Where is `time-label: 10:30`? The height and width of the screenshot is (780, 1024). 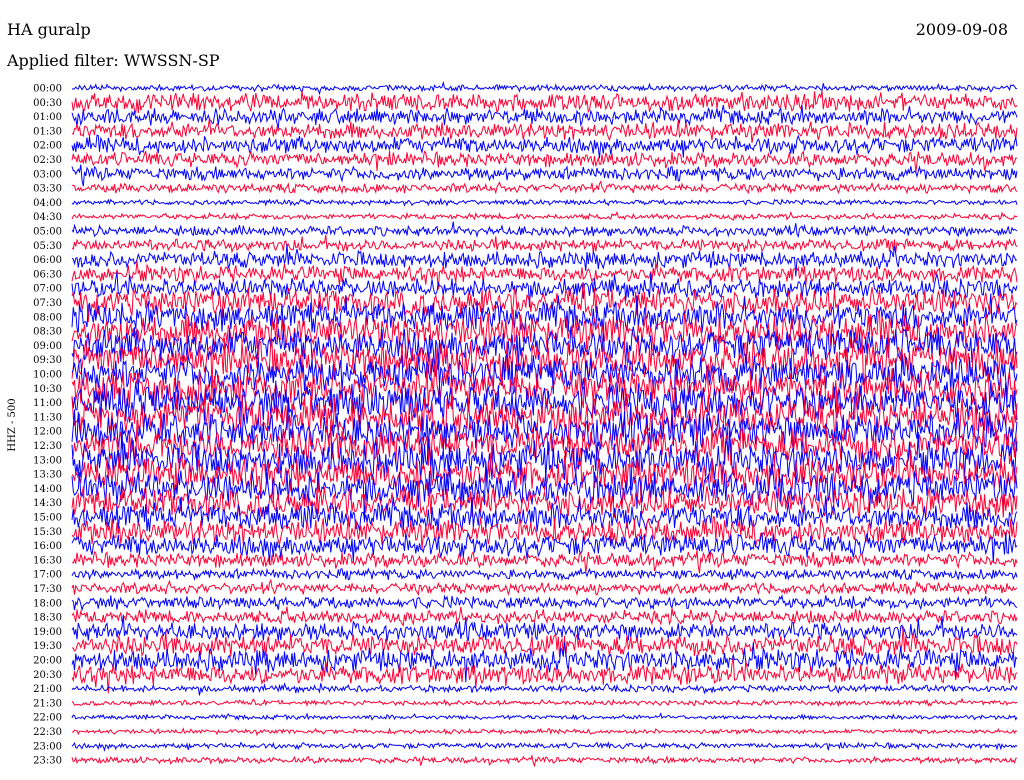 time-label: 10:30 is located at coordinates (47, 389).